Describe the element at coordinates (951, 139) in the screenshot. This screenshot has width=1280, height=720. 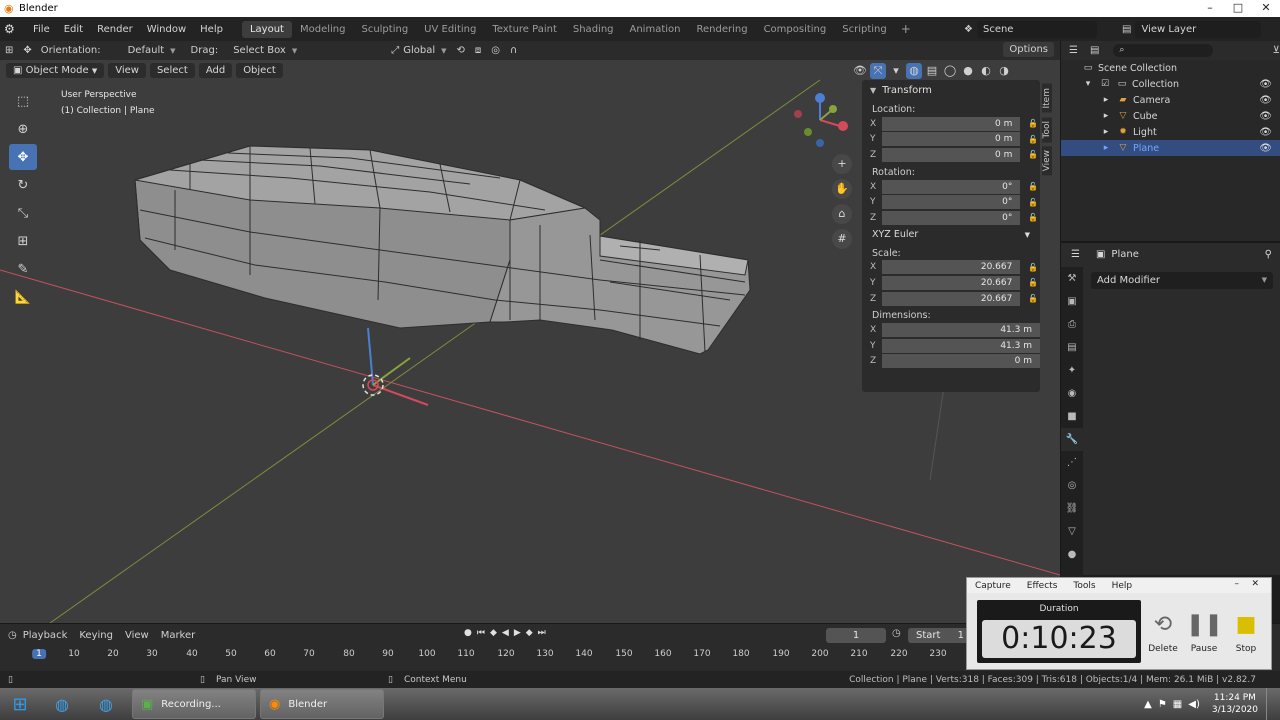
I see `location-y-field: 0 m` at that location.